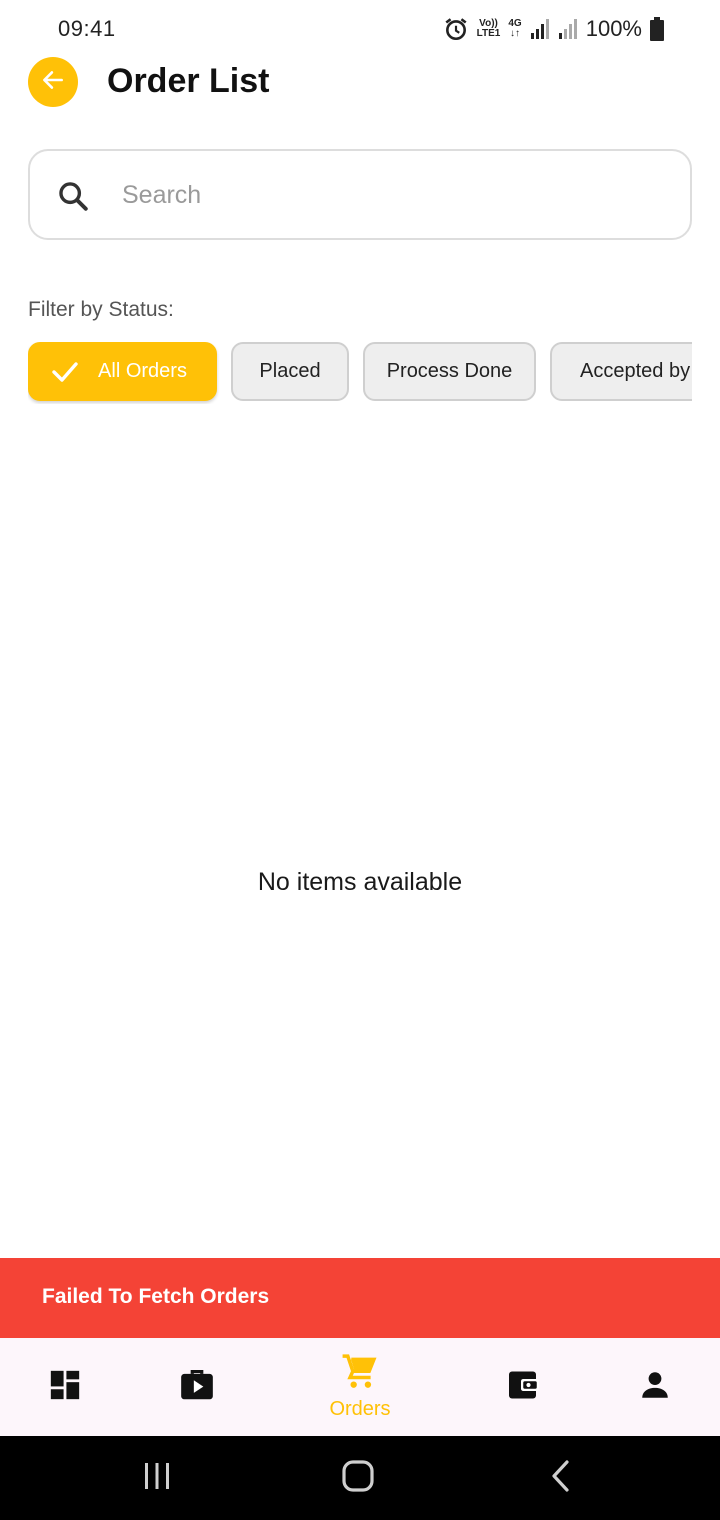  I want to click on empty-state-message: No items available, so click(360, 882).